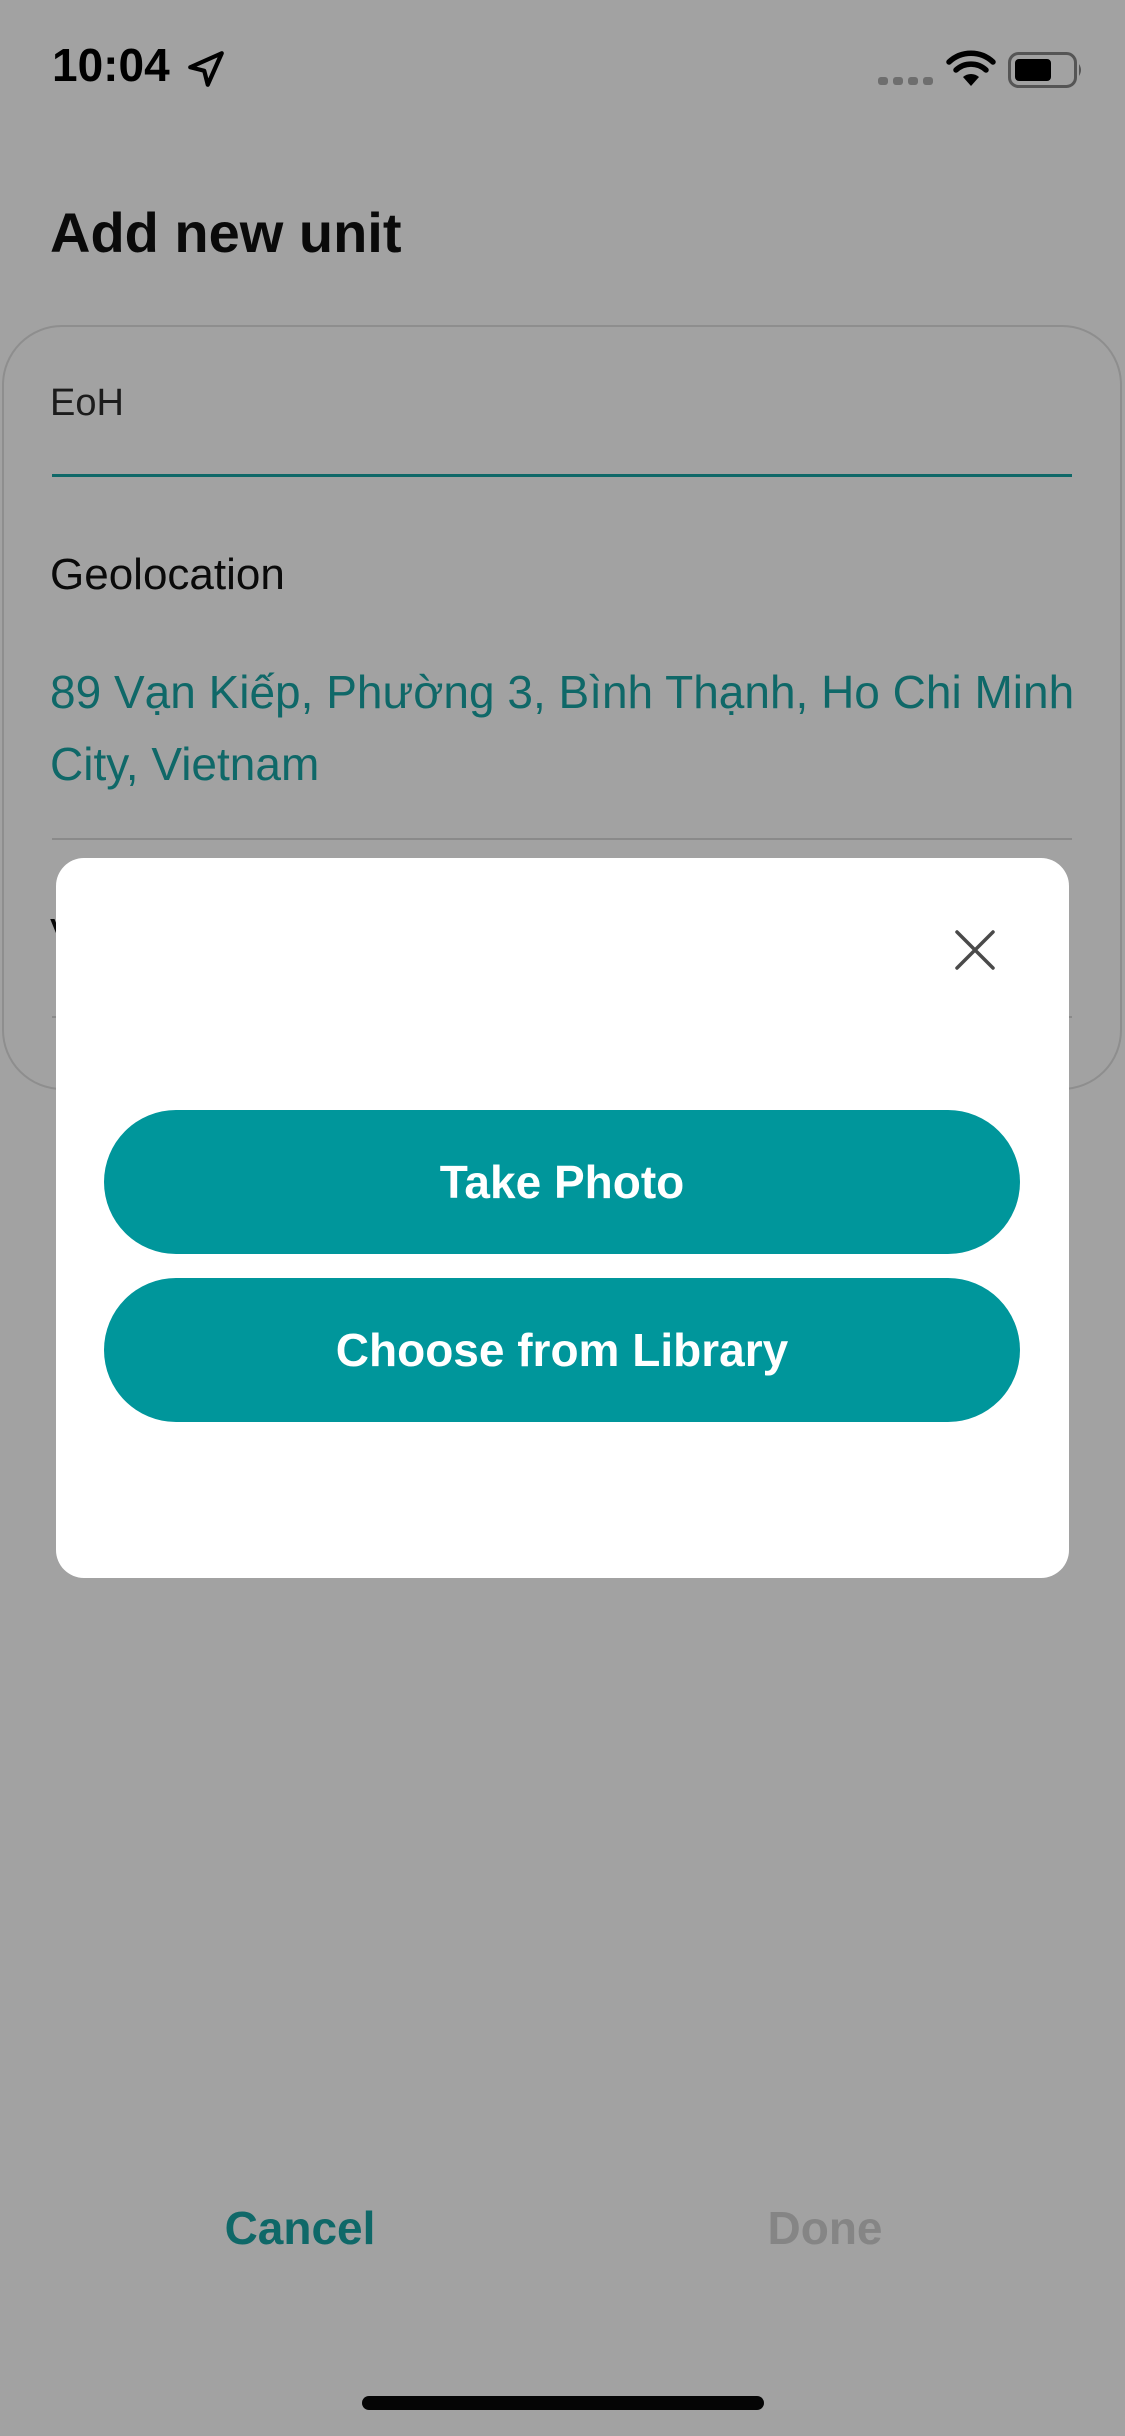 Image resolution: width=1125 pixels, height=2436 pixels. I want to click on geolocation-label: Geolocation, so click(167, 574).